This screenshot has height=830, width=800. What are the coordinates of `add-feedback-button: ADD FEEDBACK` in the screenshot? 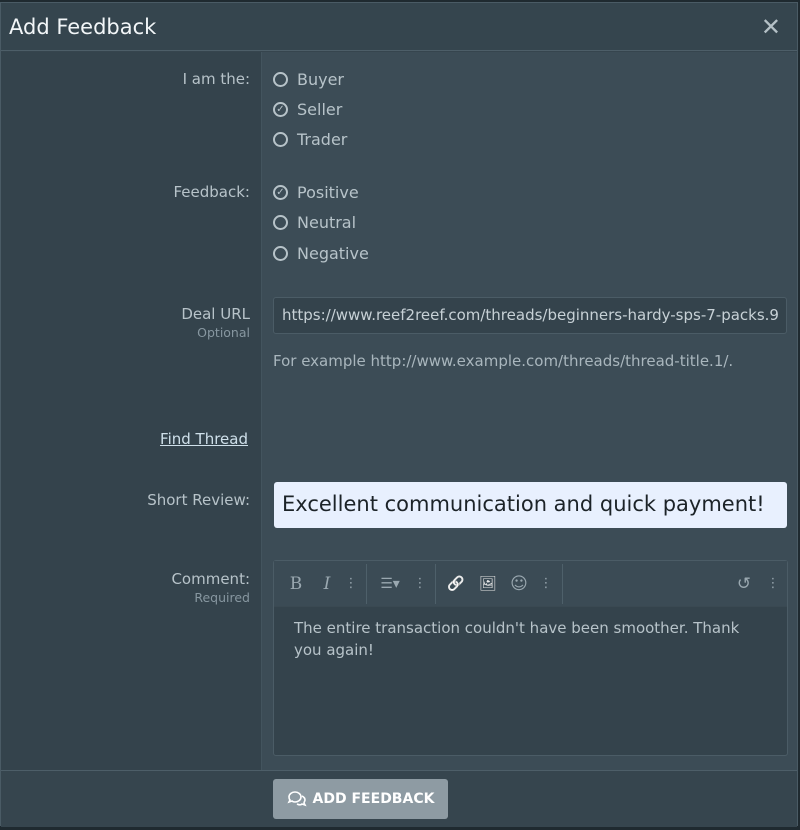 It's located at (360, 799).